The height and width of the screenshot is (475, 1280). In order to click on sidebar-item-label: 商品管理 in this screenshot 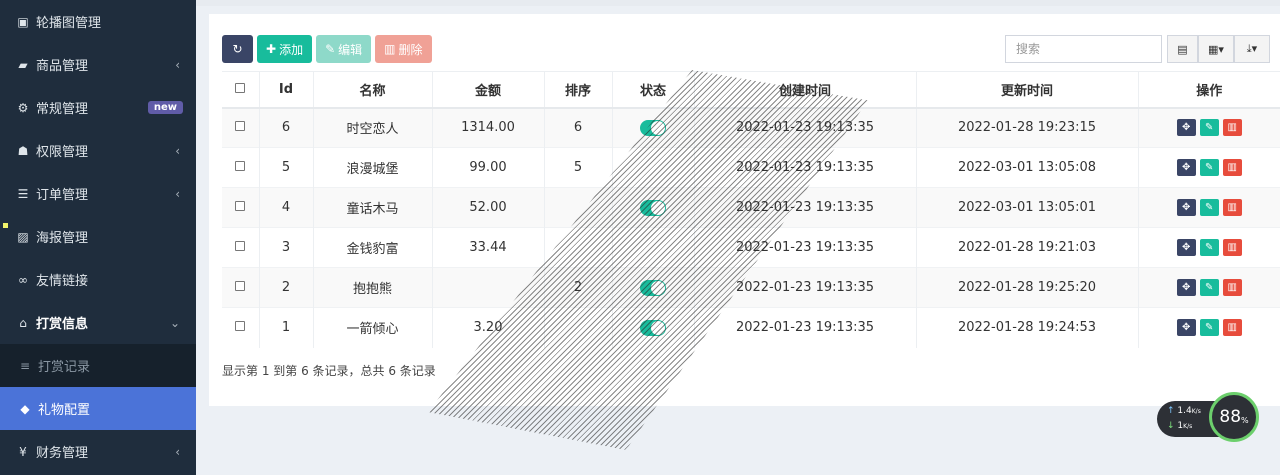, I will do `click(62, 66)`.